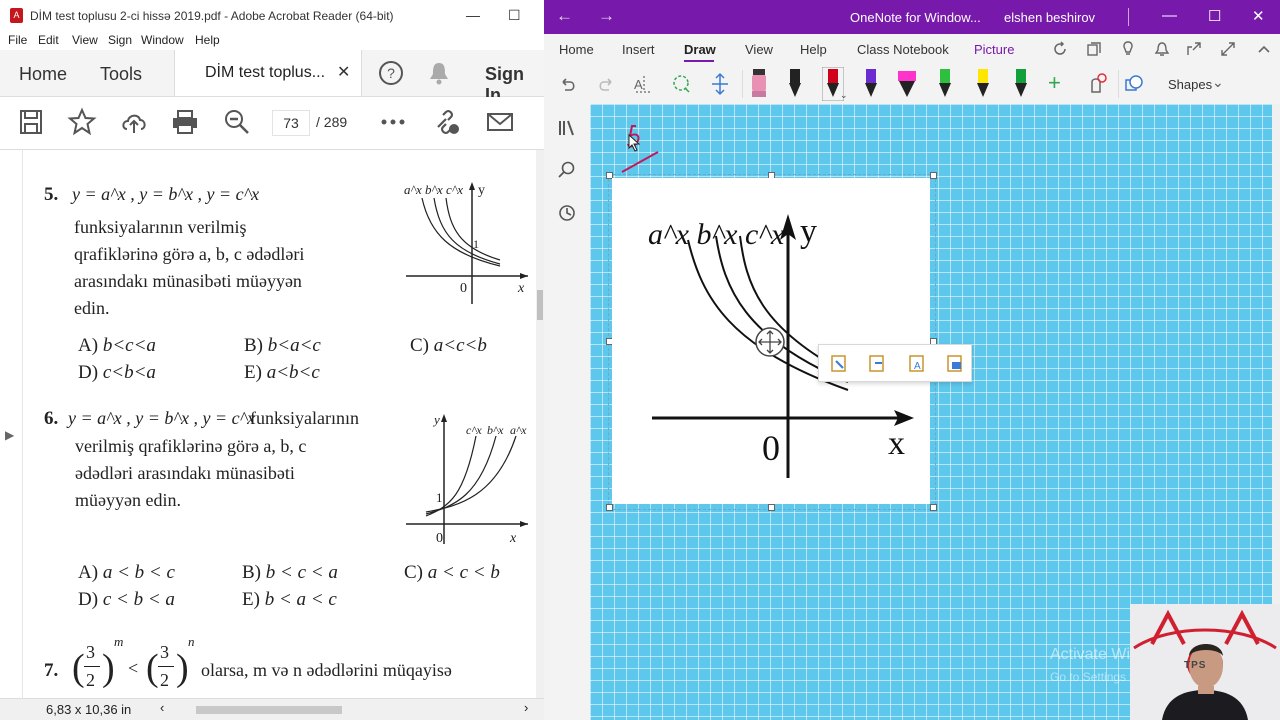 This screenshot has height=720, width=1280. Describe the element at coordinates (638, 49) in the screenshot. I see `tab-insert: Insert` at that location.